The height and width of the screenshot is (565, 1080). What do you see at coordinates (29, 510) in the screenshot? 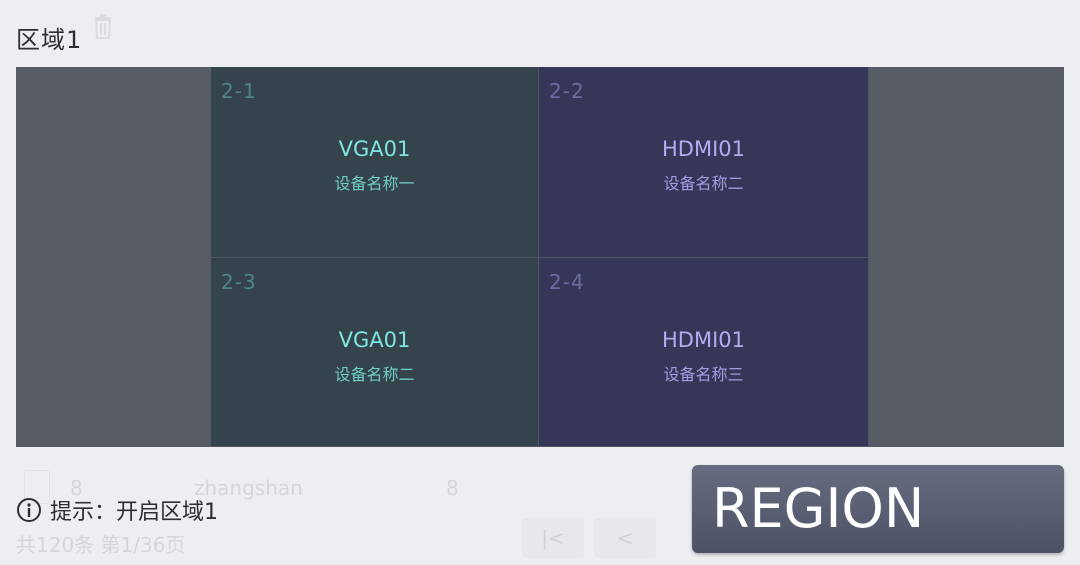
I see `info-icon` at bounding box center [29, 510].